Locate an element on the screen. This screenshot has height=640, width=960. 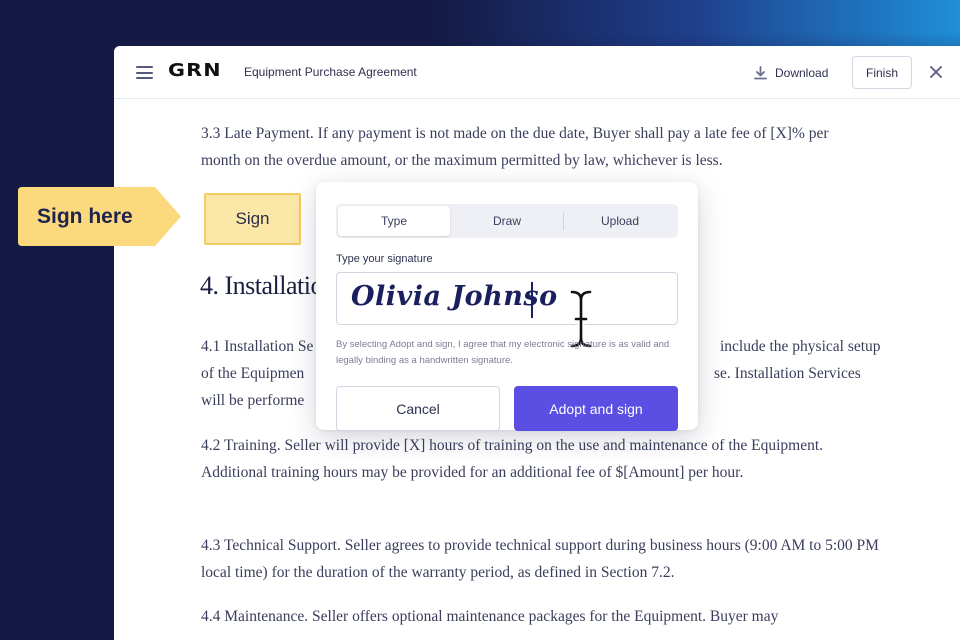
paragraph-4-1-line1-left: 4.1 Installation Se is located at coordinates (257, 346).